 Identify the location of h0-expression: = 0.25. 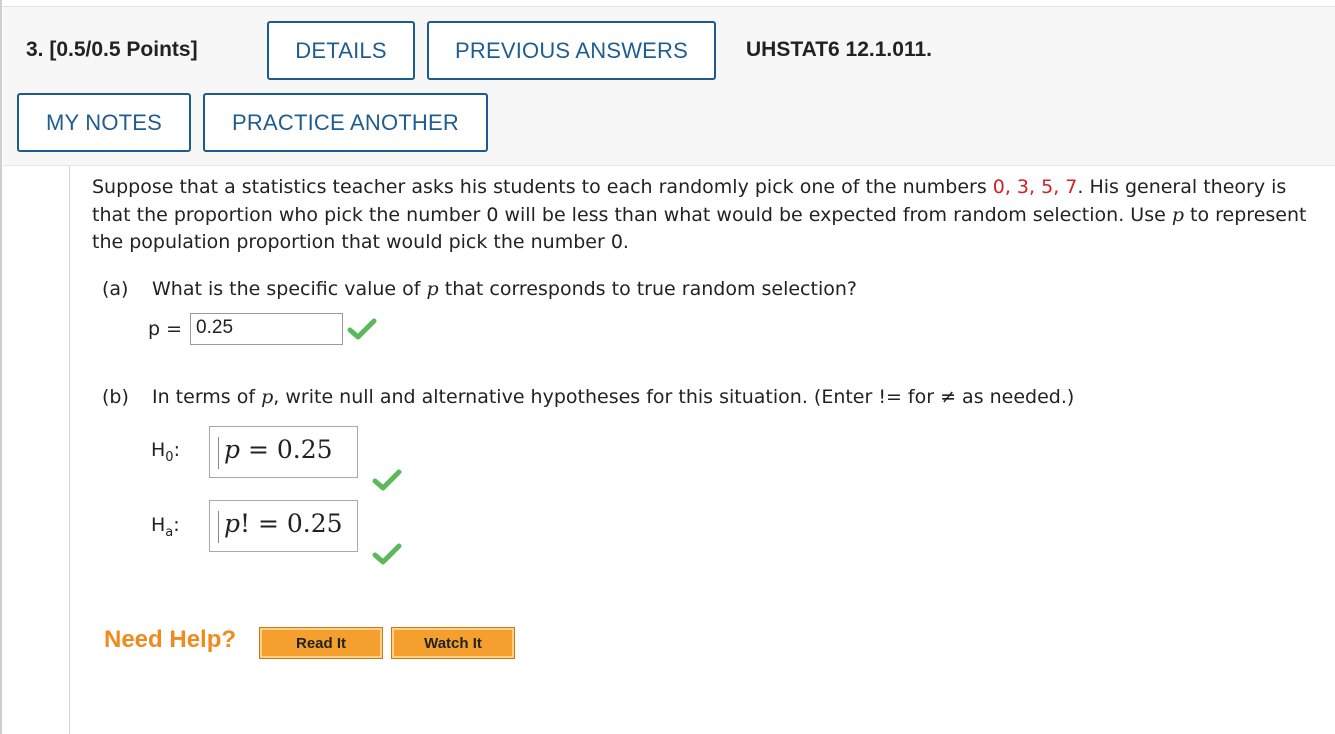
(286, 449).